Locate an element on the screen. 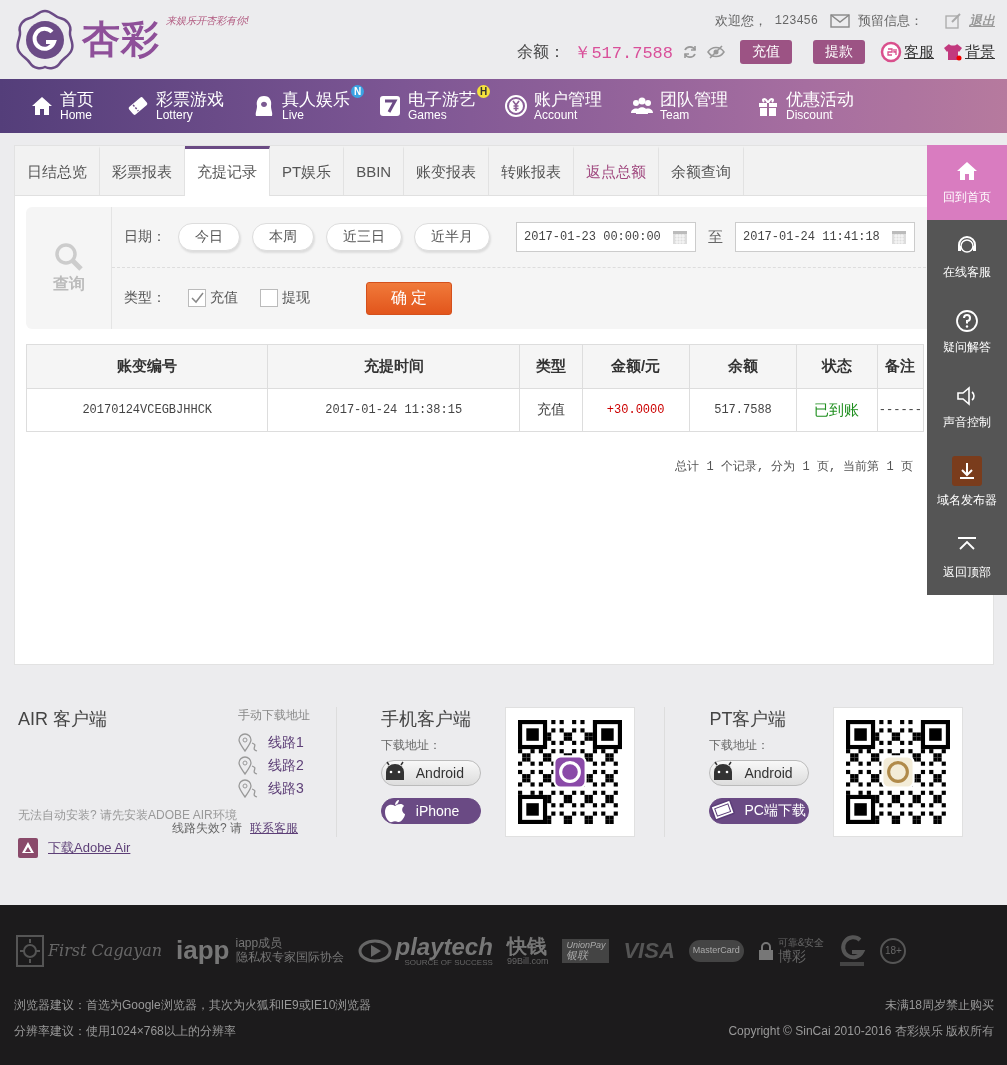 The image size is (1007, 1065). section-title: PT客户端 is located at coordinates (748, 719).